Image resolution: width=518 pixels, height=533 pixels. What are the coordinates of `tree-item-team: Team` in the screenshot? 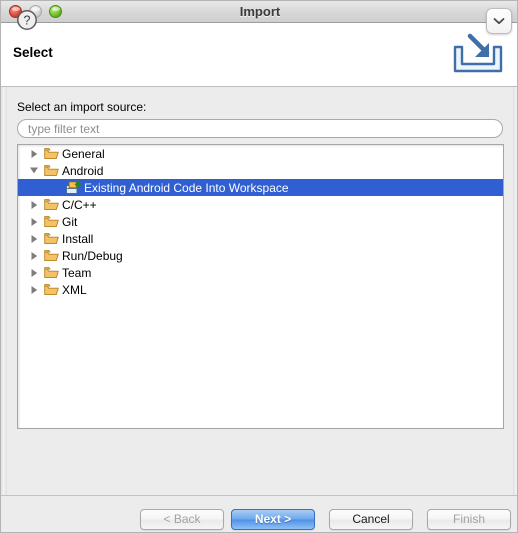 It's located at (260, 272).